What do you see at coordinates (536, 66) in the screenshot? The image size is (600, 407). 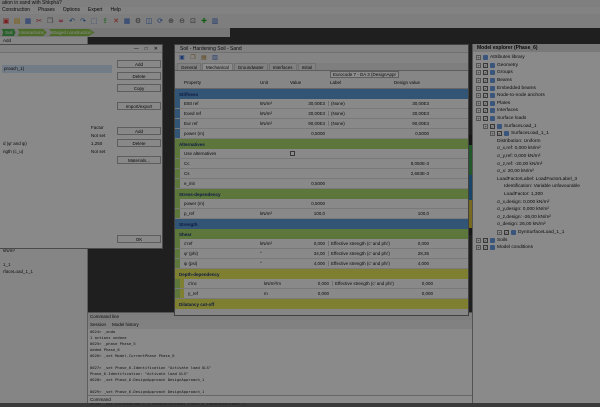 I see `explorer-item: + ✓ Geometry` at bounding box center [536, 66].